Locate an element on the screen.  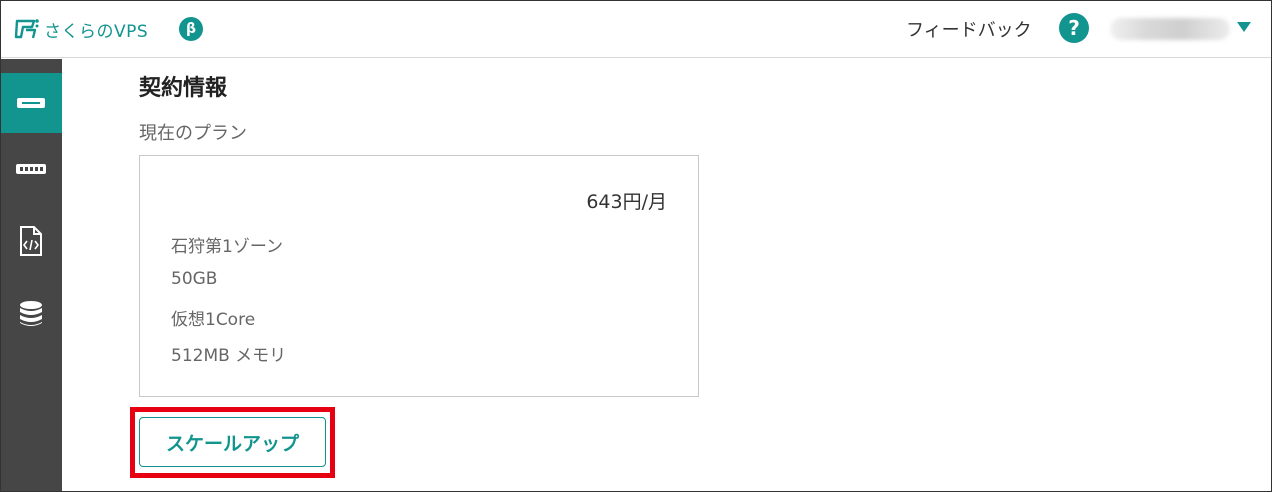
sakura-vps-logo: さくらのVPS is located at coordinates (81, 29).